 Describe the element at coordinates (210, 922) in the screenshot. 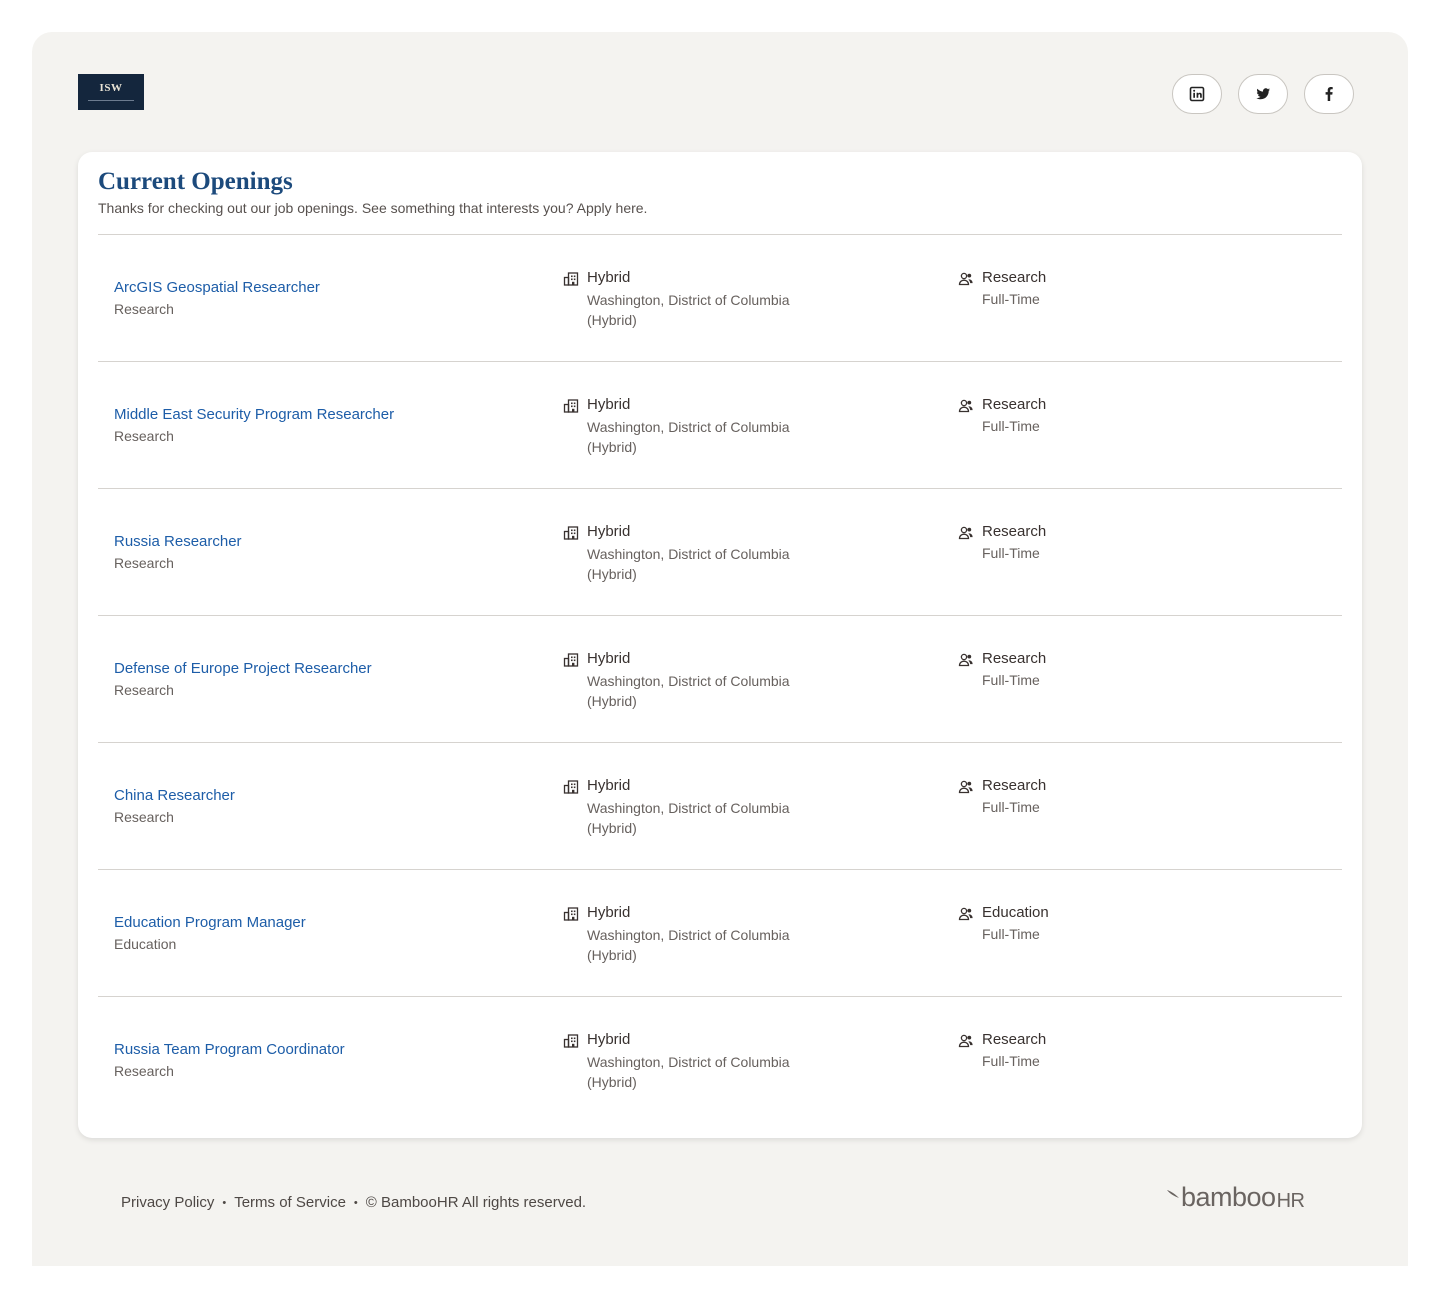

I see `job-title-link: Education Program Manager` at that location.